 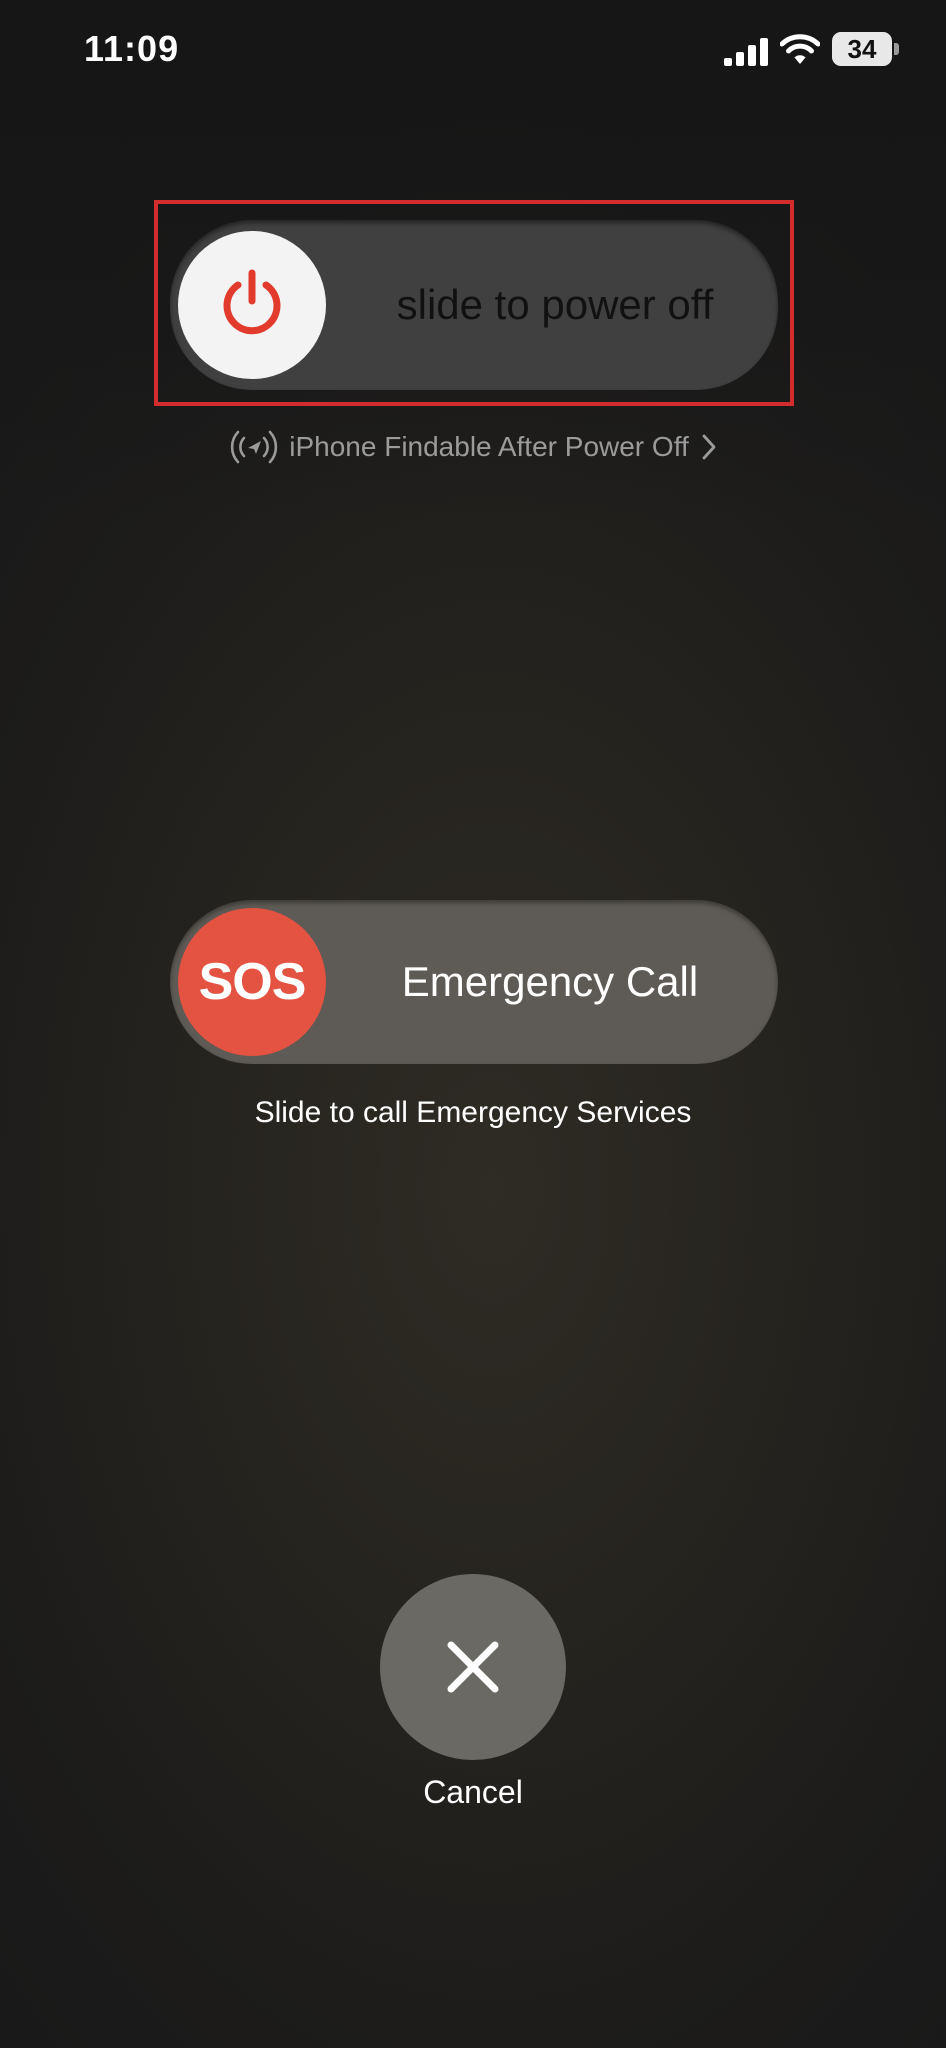 I want to click on chevron-right-icon, so click(x=709, y=447).